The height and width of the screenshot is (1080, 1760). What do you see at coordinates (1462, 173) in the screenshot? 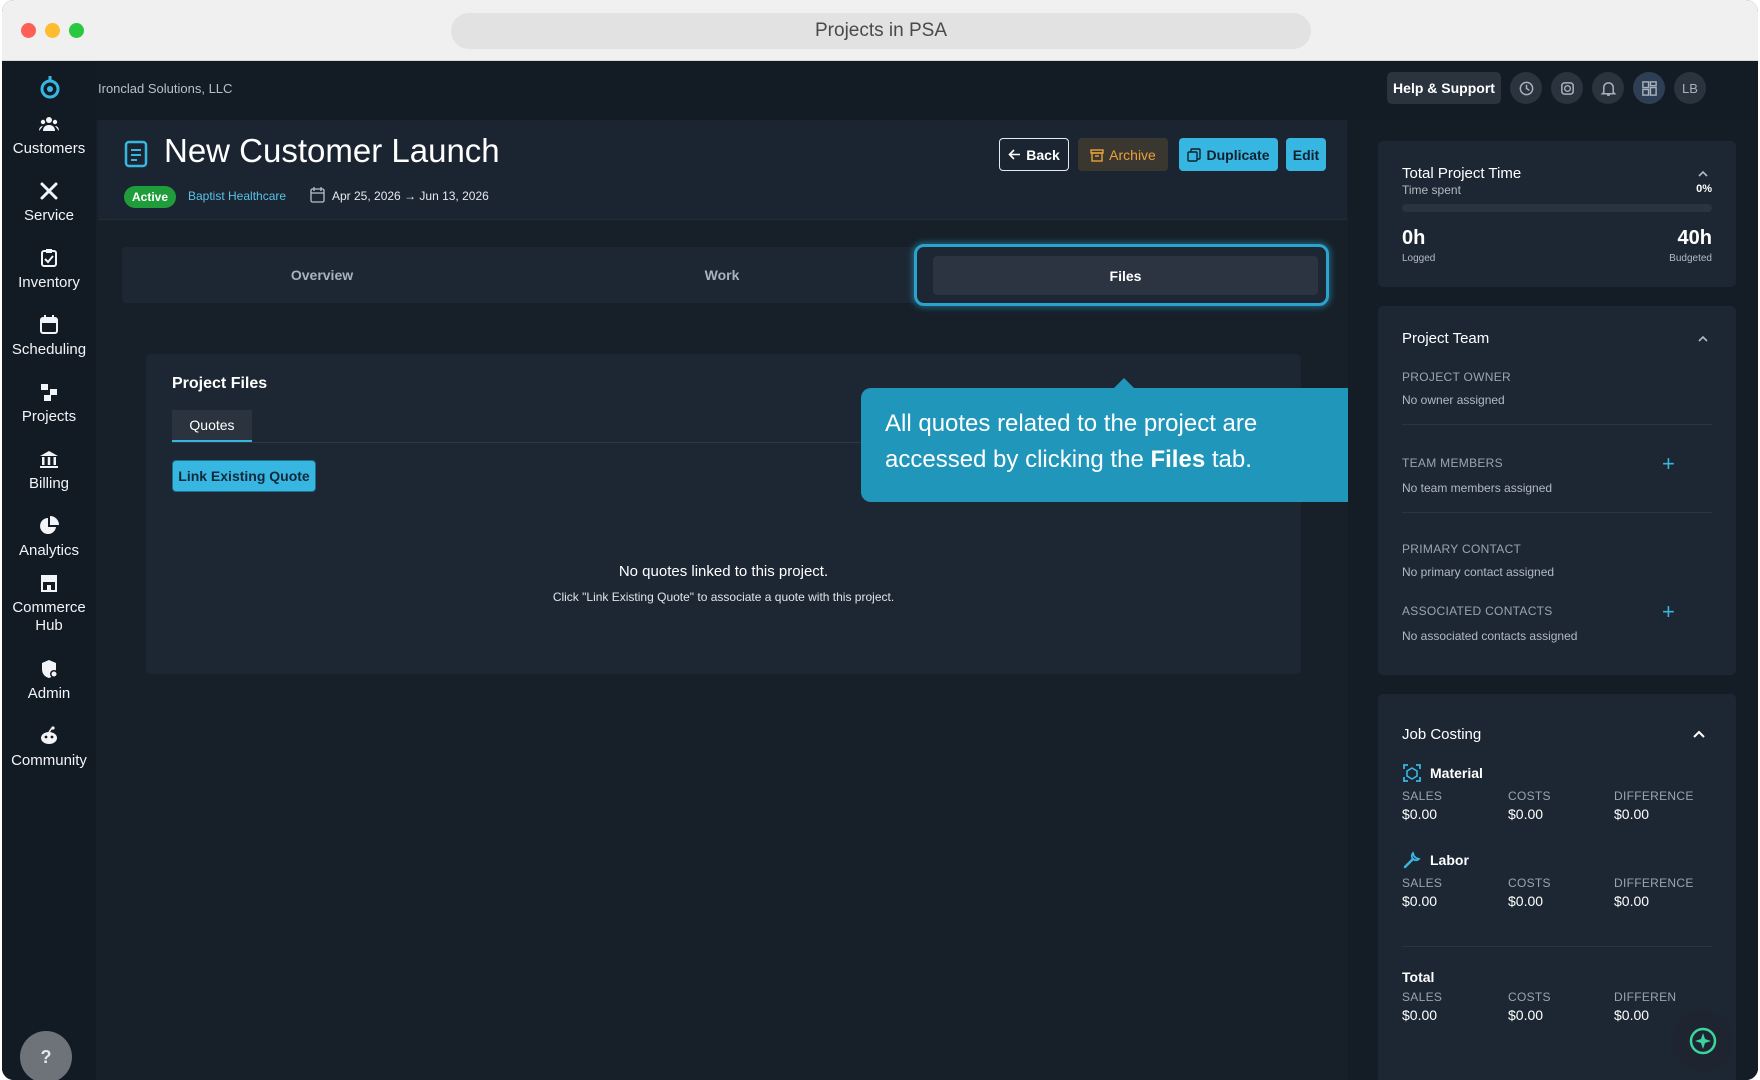
I see `card-title: Total Project Time` at bounding box center [1462, 173].